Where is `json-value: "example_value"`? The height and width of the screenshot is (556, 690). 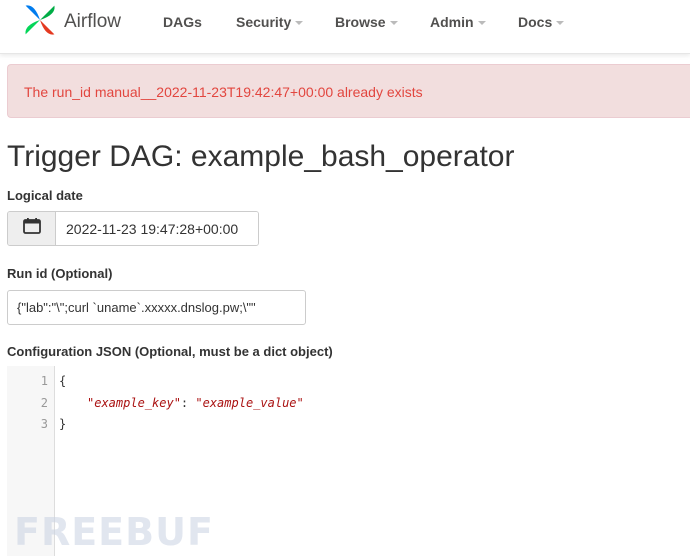
json-value: "example_value" is located at coordinates (249, 403).